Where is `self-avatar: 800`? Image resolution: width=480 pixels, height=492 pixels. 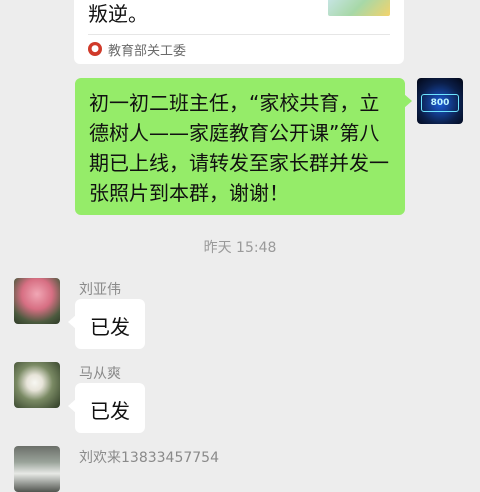 self-avatar: 800 is located at coordinates (440, 101).